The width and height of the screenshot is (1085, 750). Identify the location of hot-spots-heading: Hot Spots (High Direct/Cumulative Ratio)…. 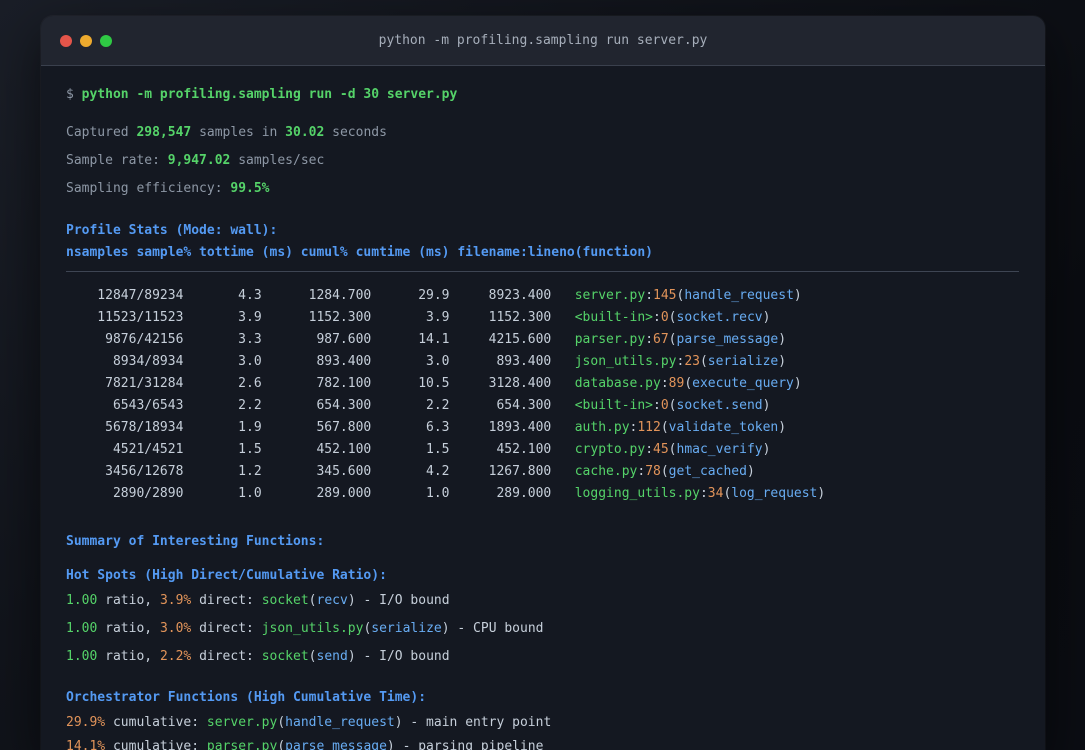
(226, 575).